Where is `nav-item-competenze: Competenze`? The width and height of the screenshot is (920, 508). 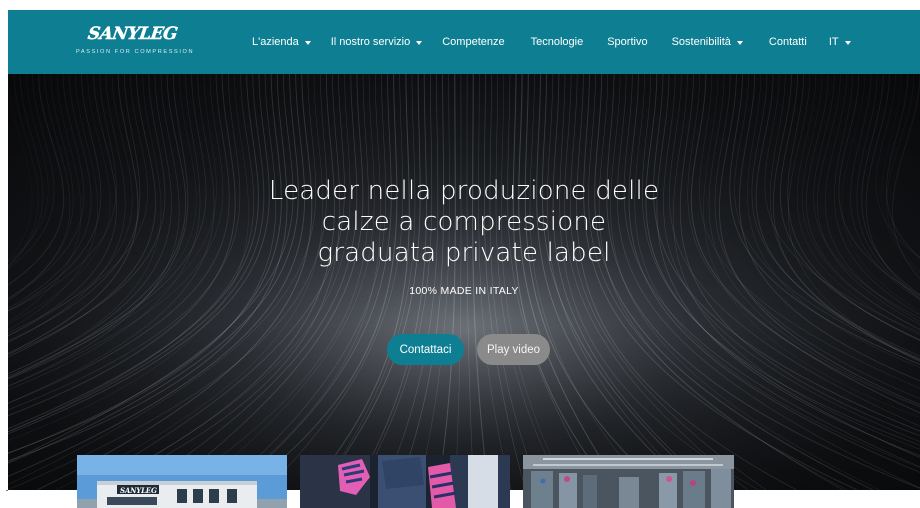
nav-item-competenze: Competenze is located at coordinates (473, 42).